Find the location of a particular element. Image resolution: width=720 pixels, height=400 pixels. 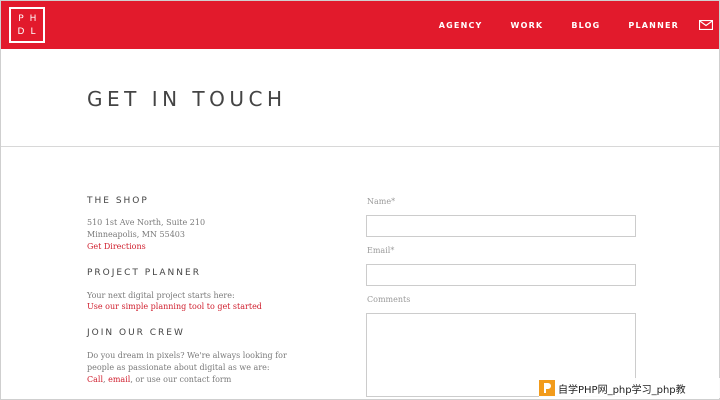

site-header: P H D L AGENCY WORK BLOG PLANNER is located at coordinates (360, 25).